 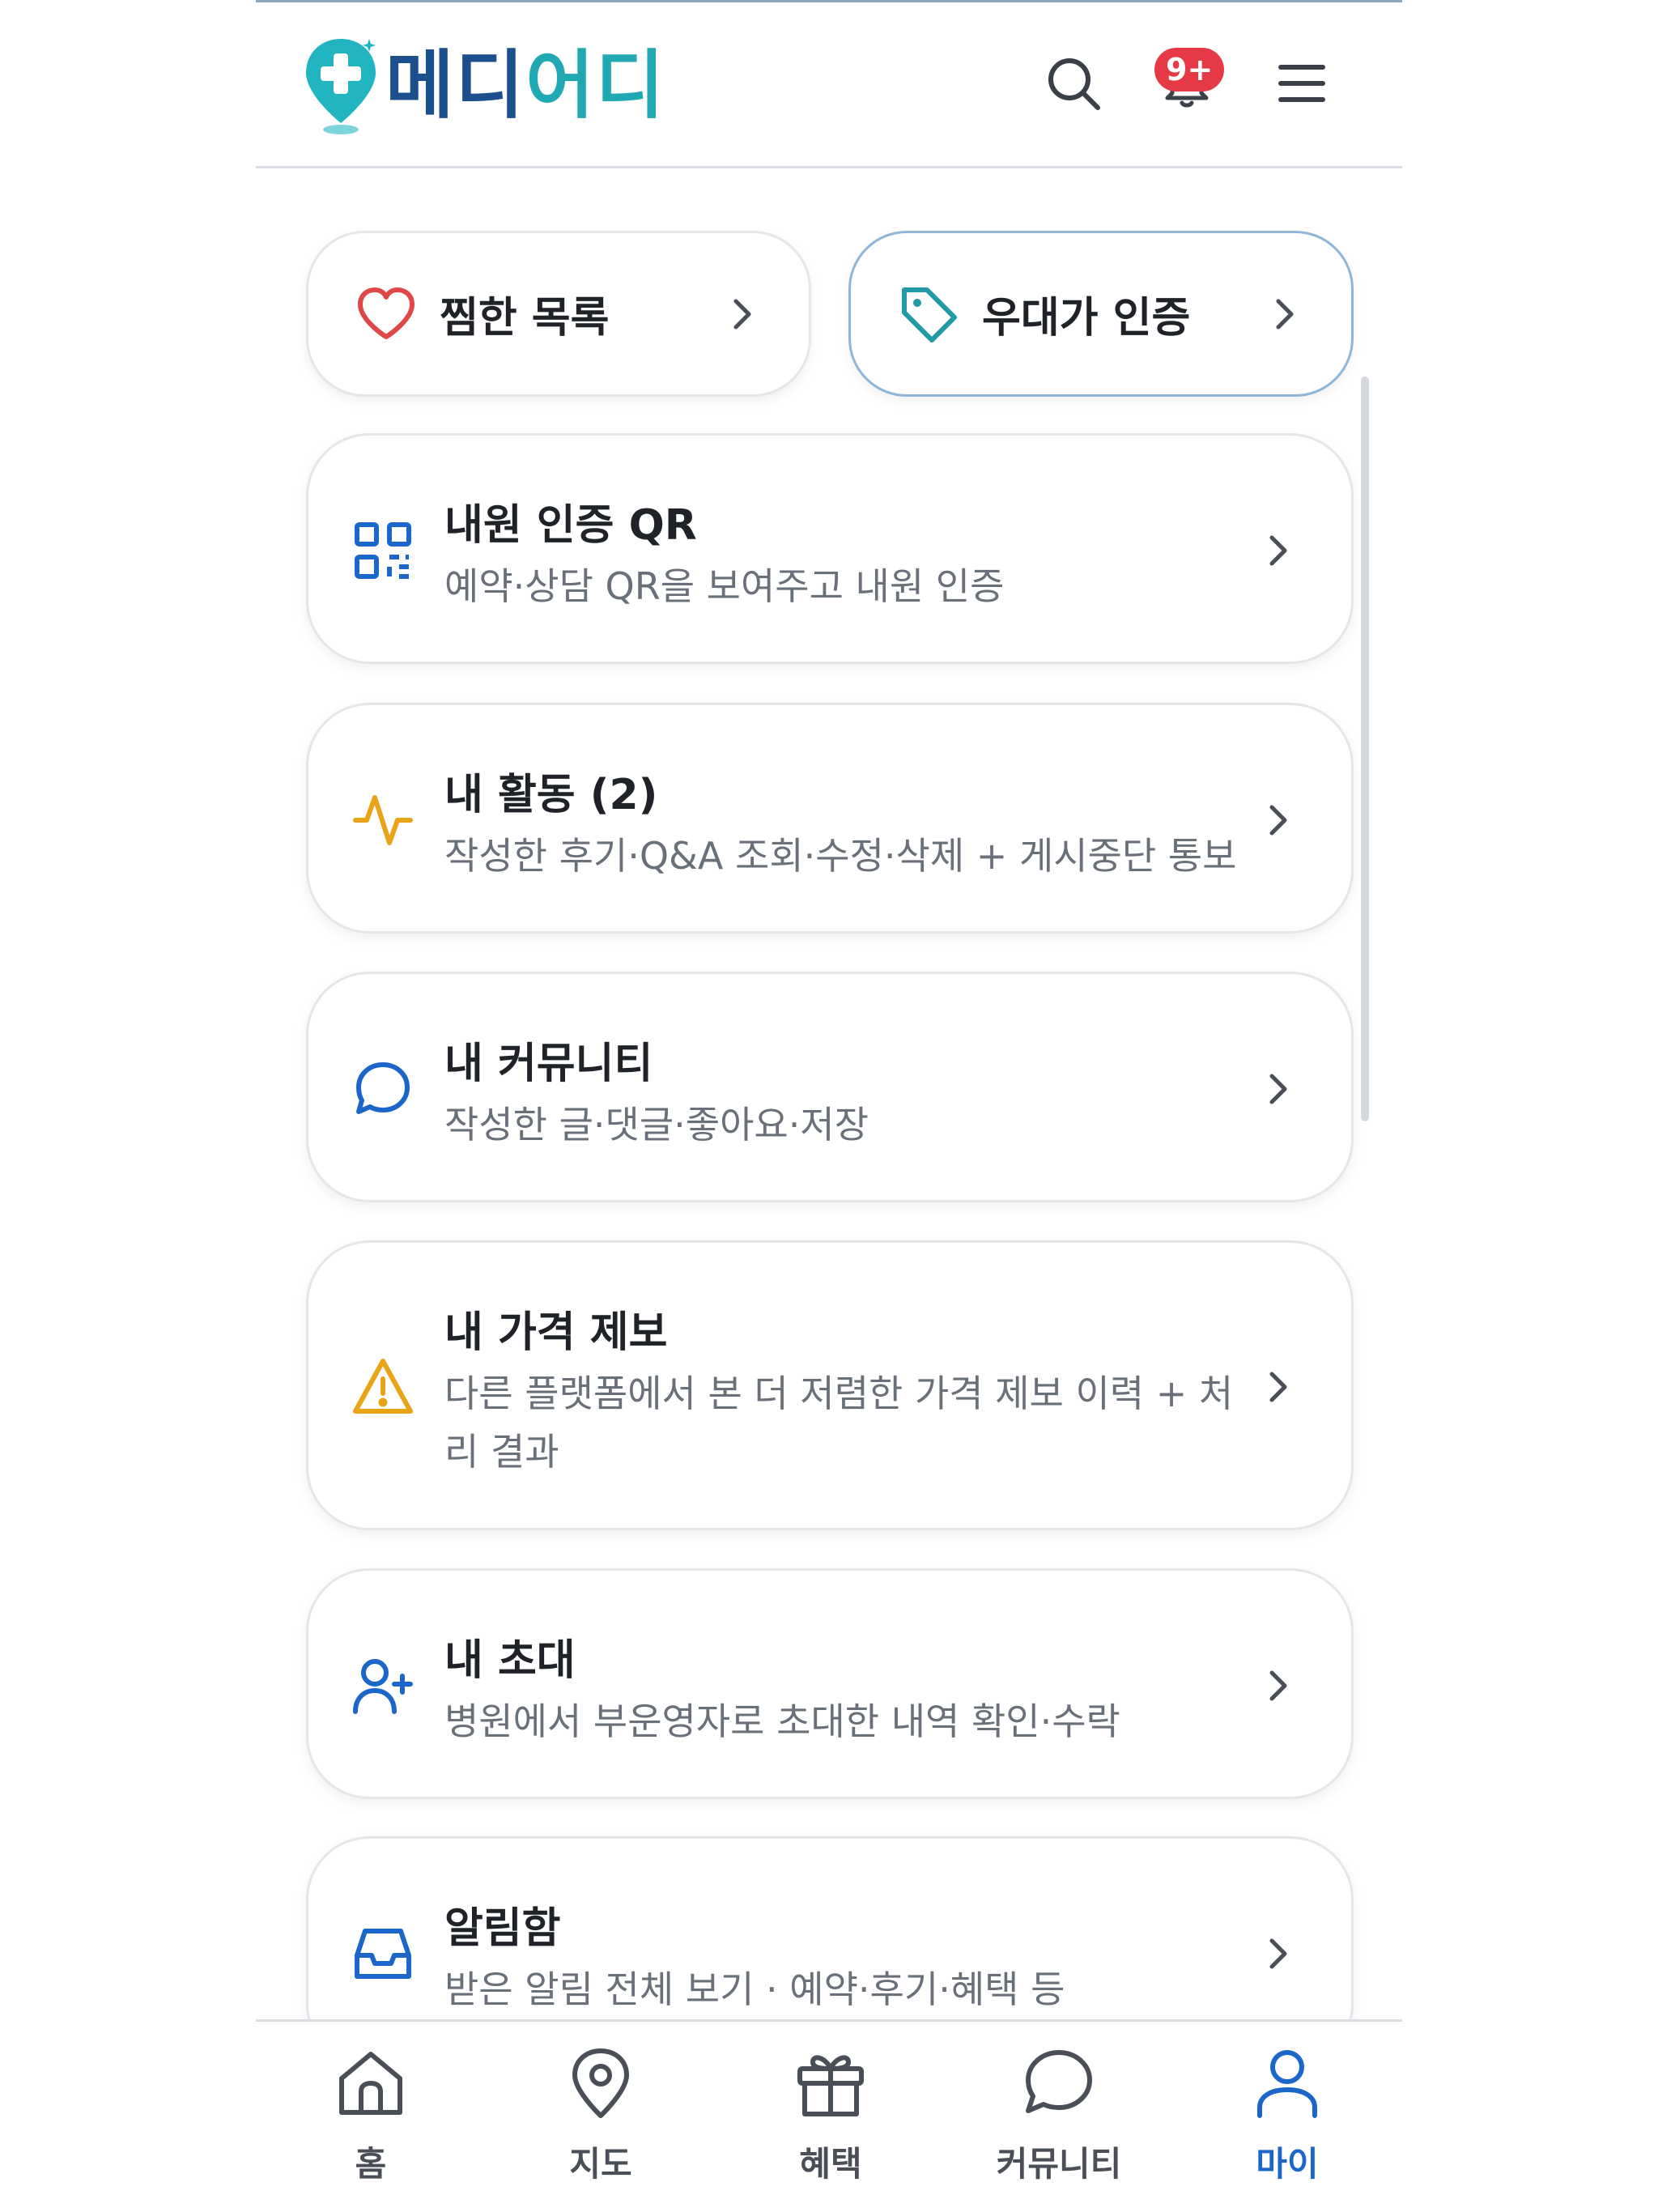 What do you see at coordinates (600, 2083) in the screenshot?
I see `map-pin-icon` at bounding box center [600, 2083].